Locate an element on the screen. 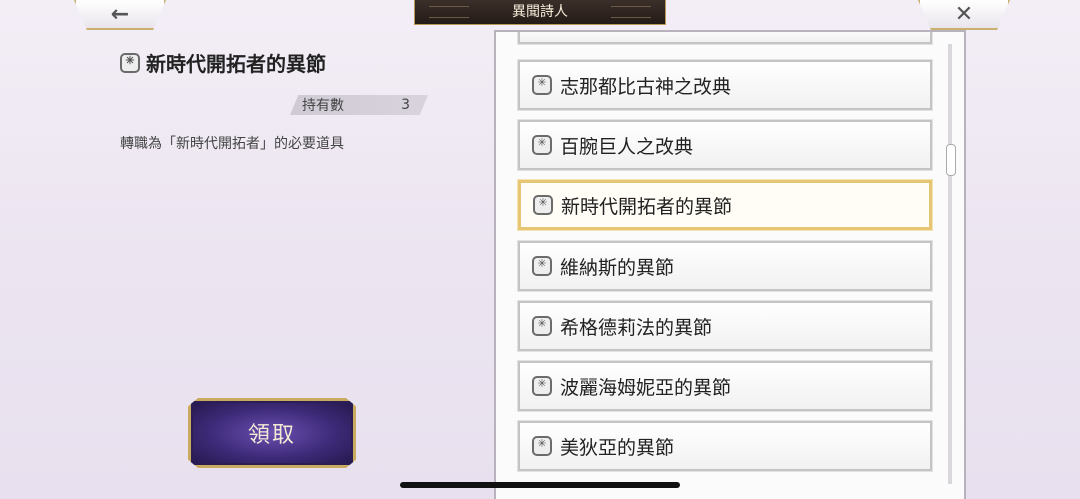 The height and width of the screenshot is (499, 1080). list-item: 波麗海姆妮亞的異節 is located at coordinates (725, 386).